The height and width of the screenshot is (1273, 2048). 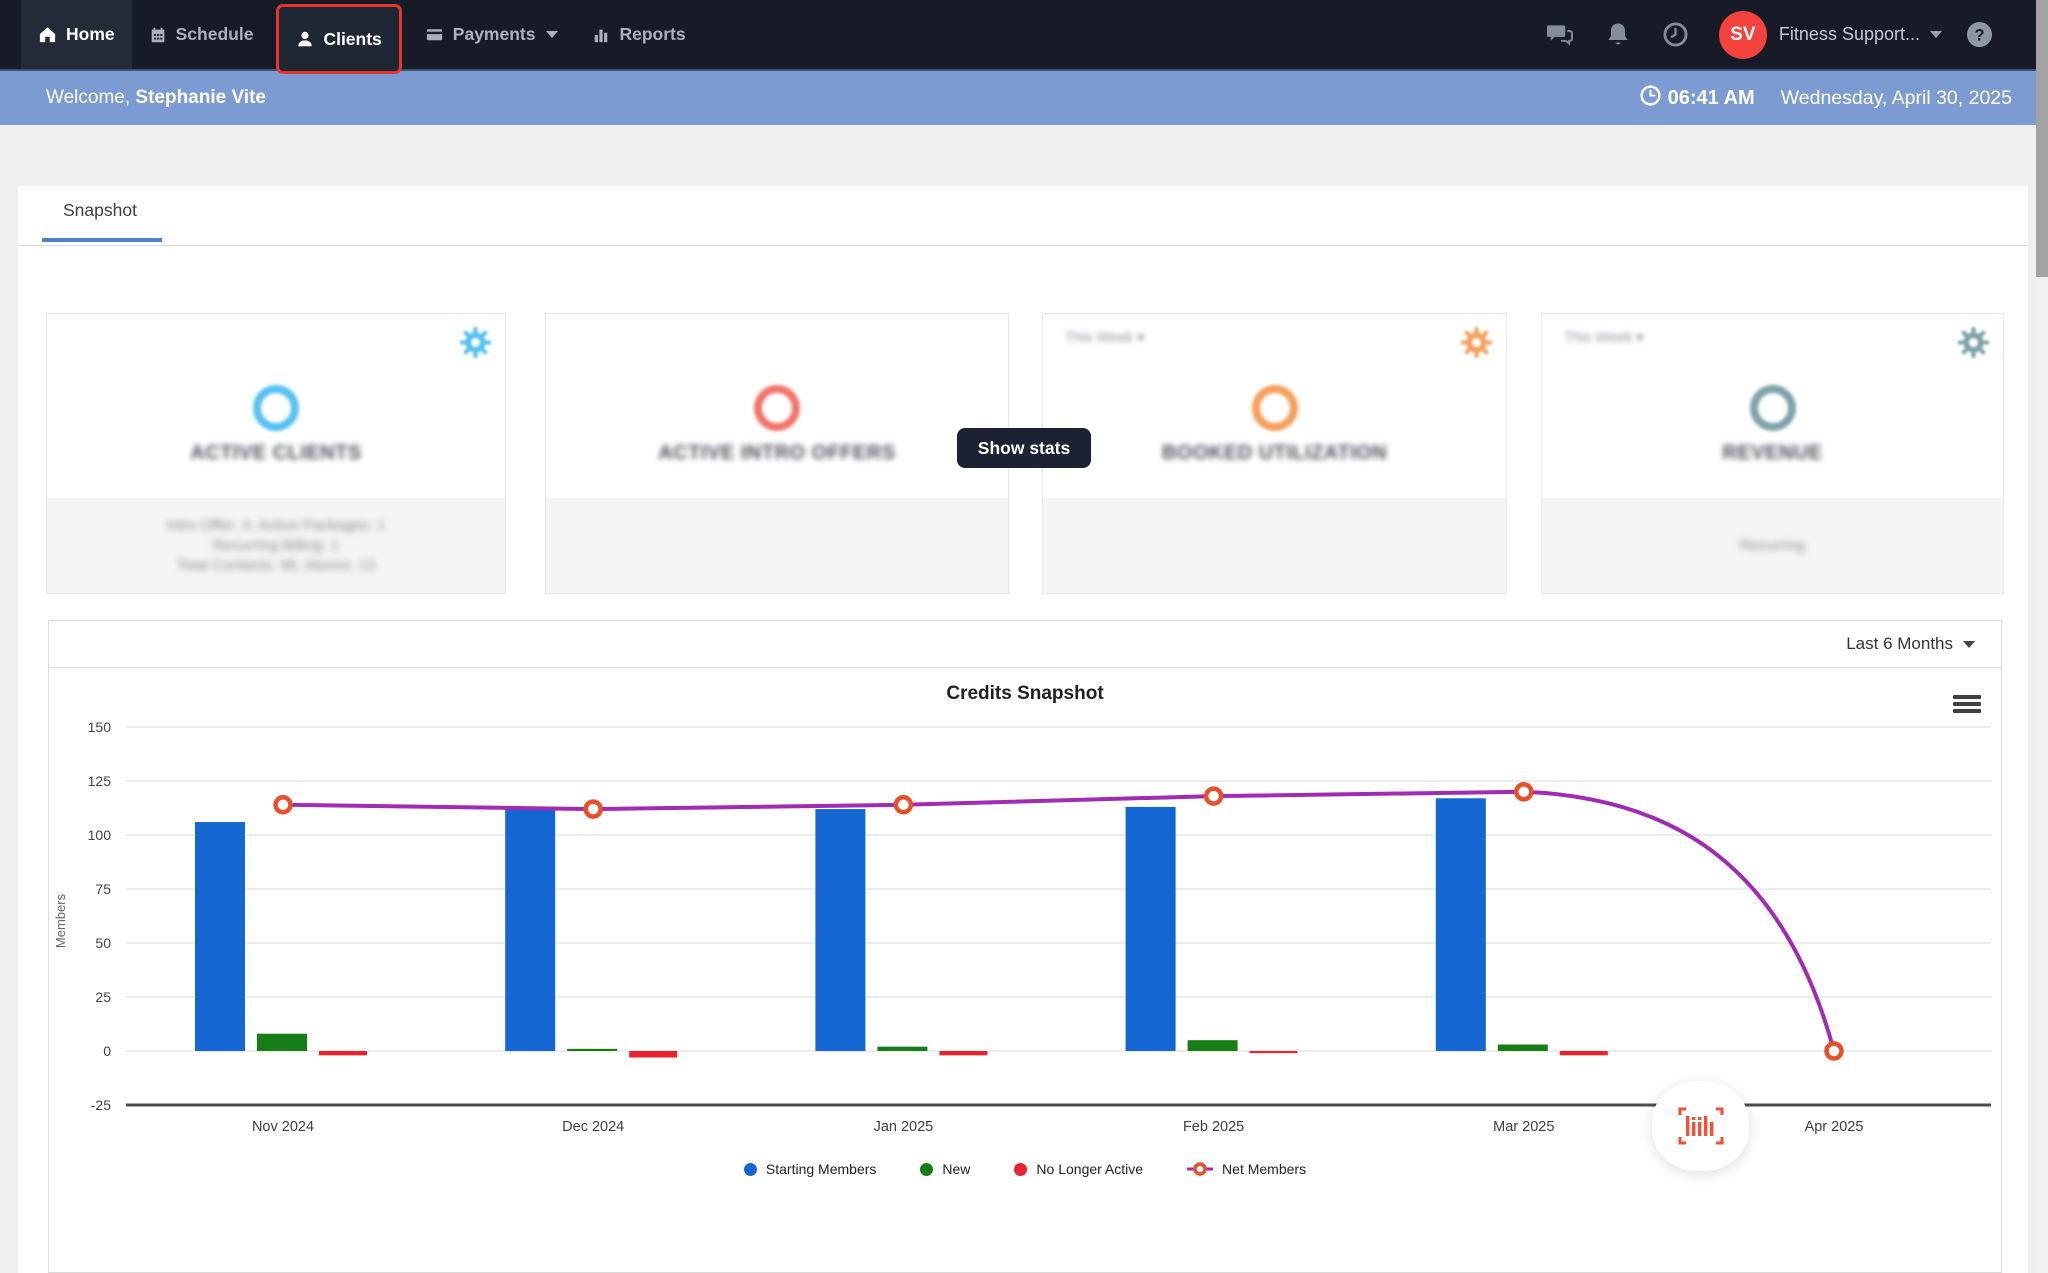 What do you see at coordinates (2042, 636) in the screenshot?
I see `page-scrollbar-track` at bounding box center [2042, 636].